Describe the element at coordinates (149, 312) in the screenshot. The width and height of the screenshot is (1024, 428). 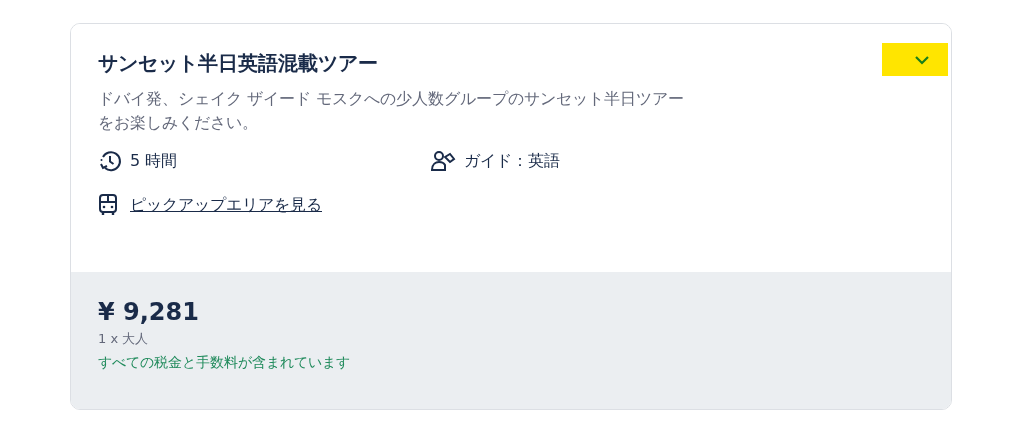
I see `price: ¥ 9,281` at that location.